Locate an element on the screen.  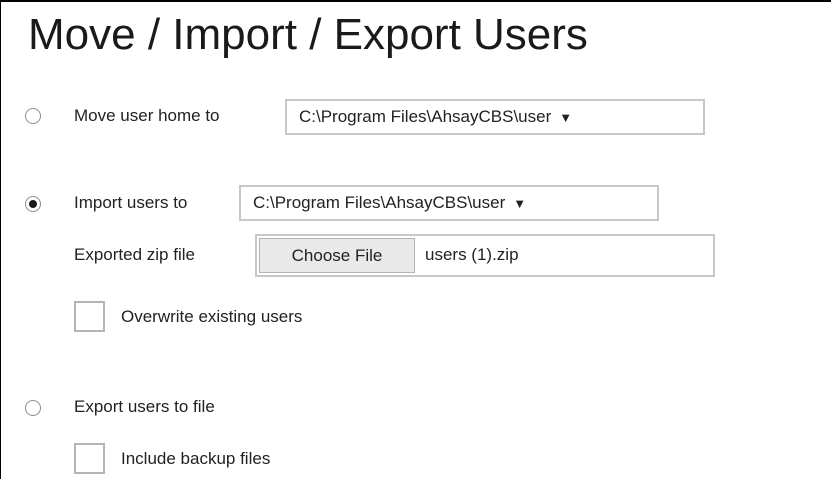
page-title: Move / Import / Export Users is located at coordinates (308, 34).